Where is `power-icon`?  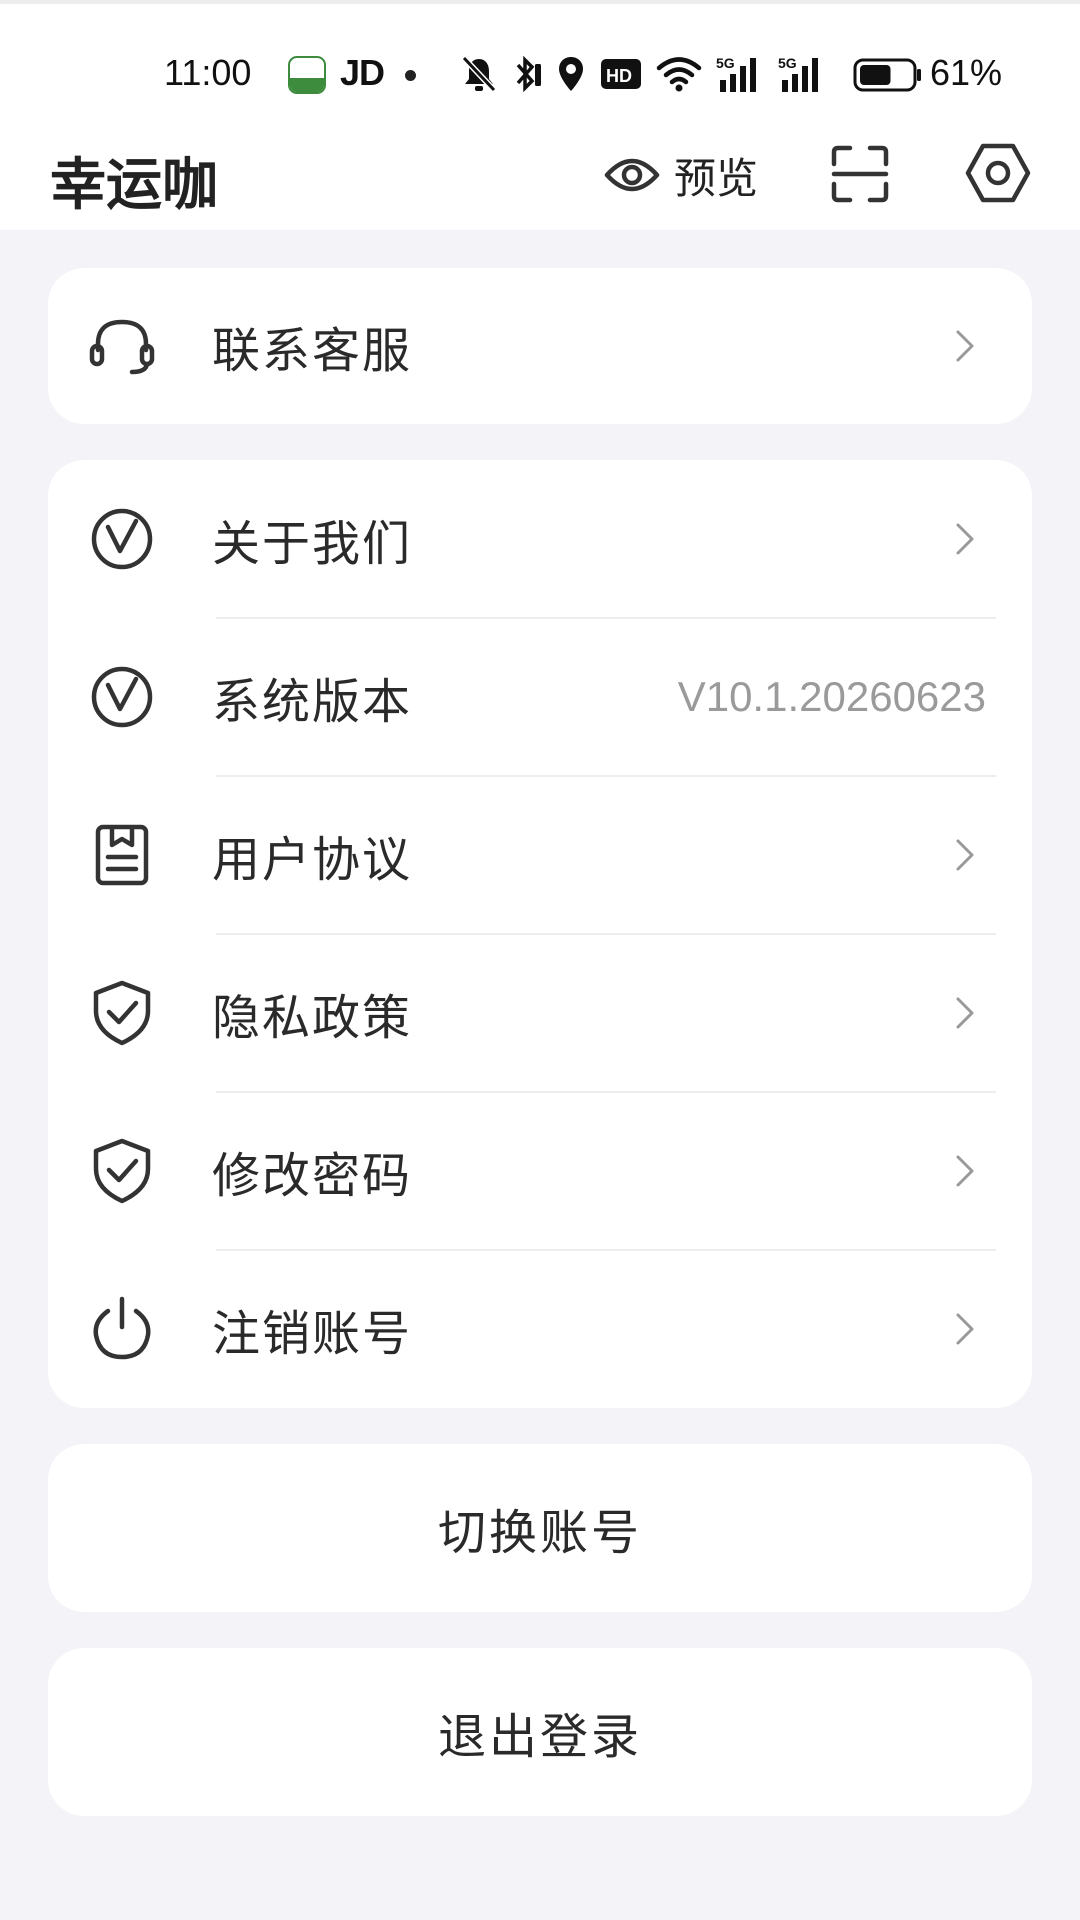
power-icon is located at coordinates (122, 1328).